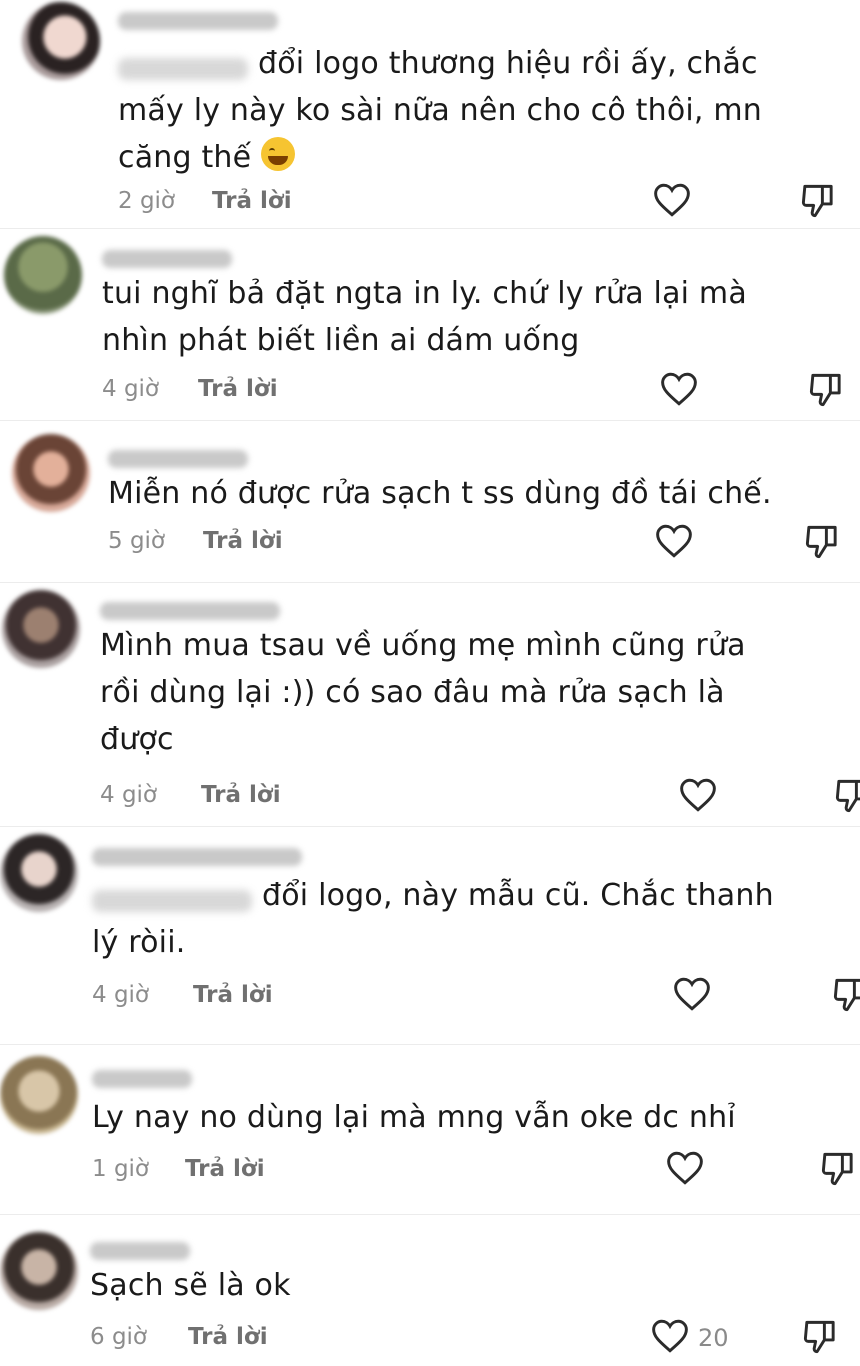 Image resolution: width=860 pixels, height=1366 pixels. I want to click on comment-time: 6 giờ, so click(119, 1337).